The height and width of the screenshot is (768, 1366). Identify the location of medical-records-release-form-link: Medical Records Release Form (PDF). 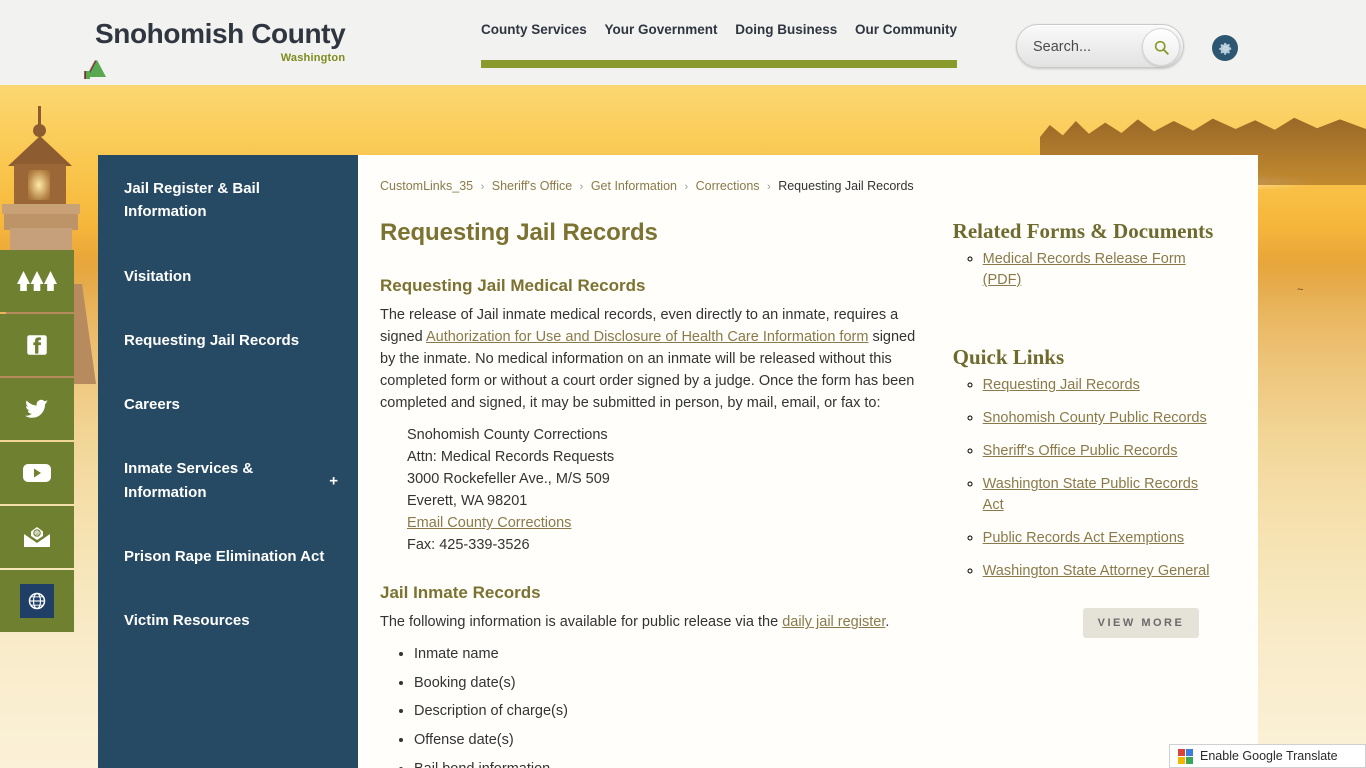
(1084, 269).